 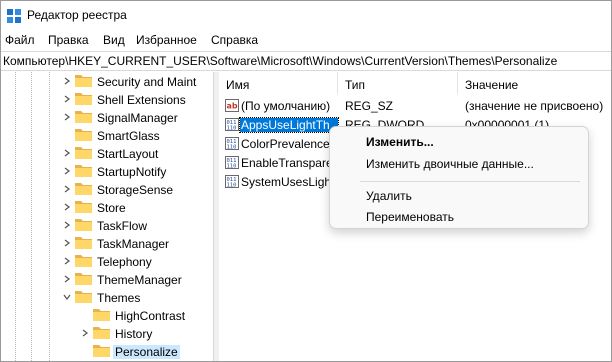 I want to click on tree-item: TaskFlow, so click(x=107, y=226).